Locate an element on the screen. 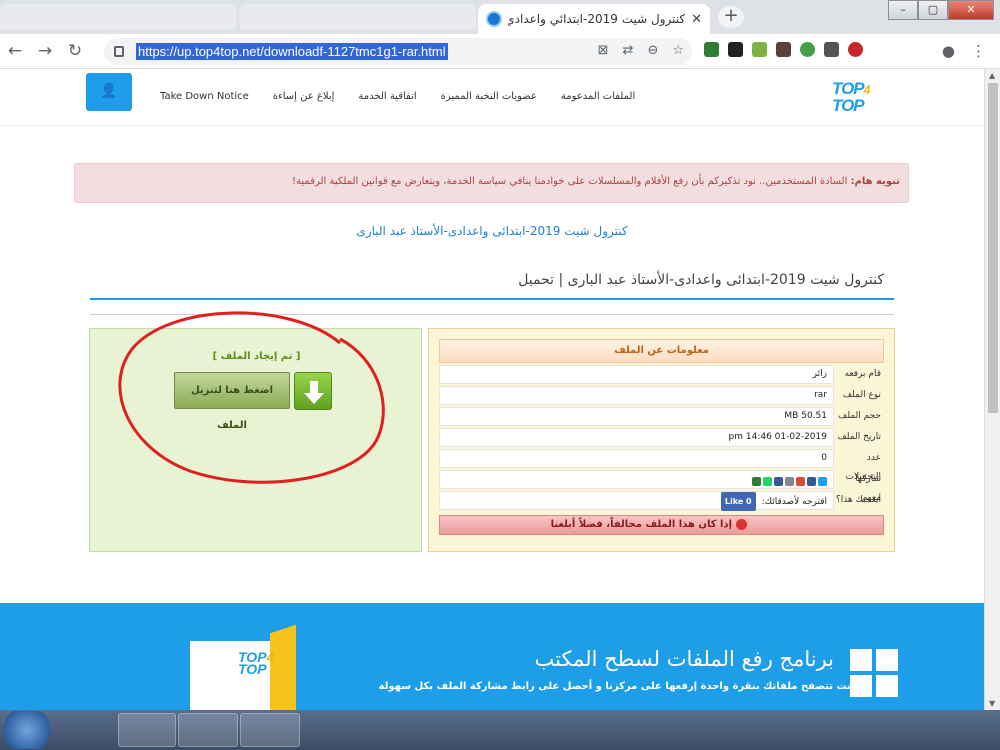  nav-report-abuse: إبلاغ عن إساءة is located at coordinates (304, 96).